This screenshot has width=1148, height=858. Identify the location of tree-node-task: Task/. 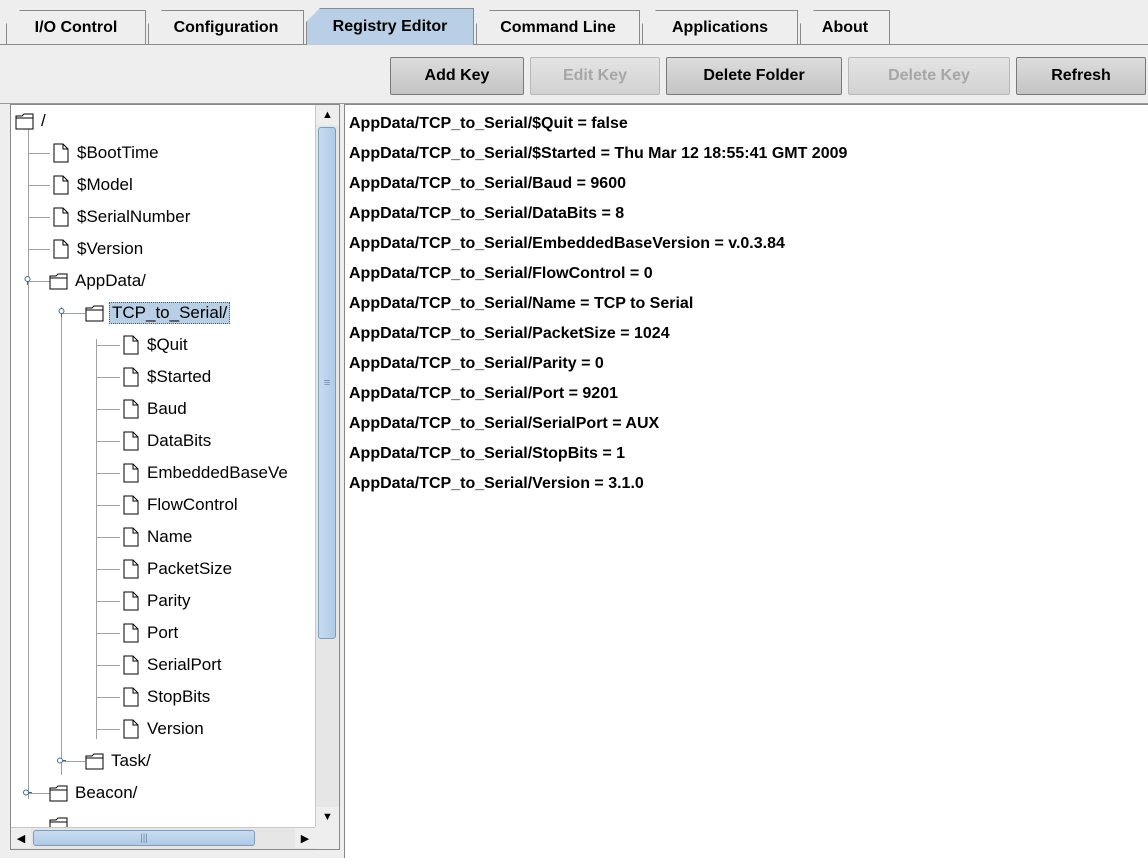
(118, 761).